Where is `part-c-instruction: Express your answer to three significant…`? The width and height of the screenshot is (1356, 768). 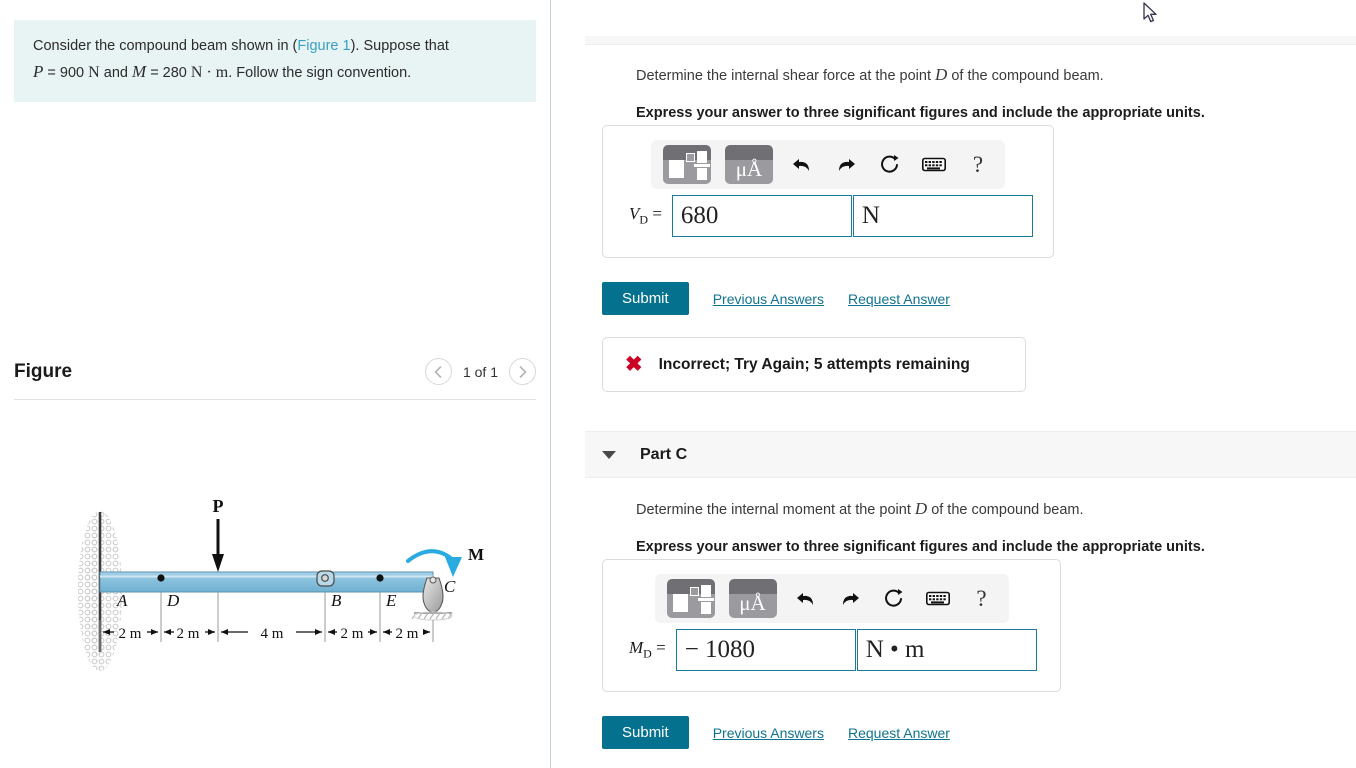
part-c-instruction: Express your answer to three significant… is located at coordinates (920, 546).